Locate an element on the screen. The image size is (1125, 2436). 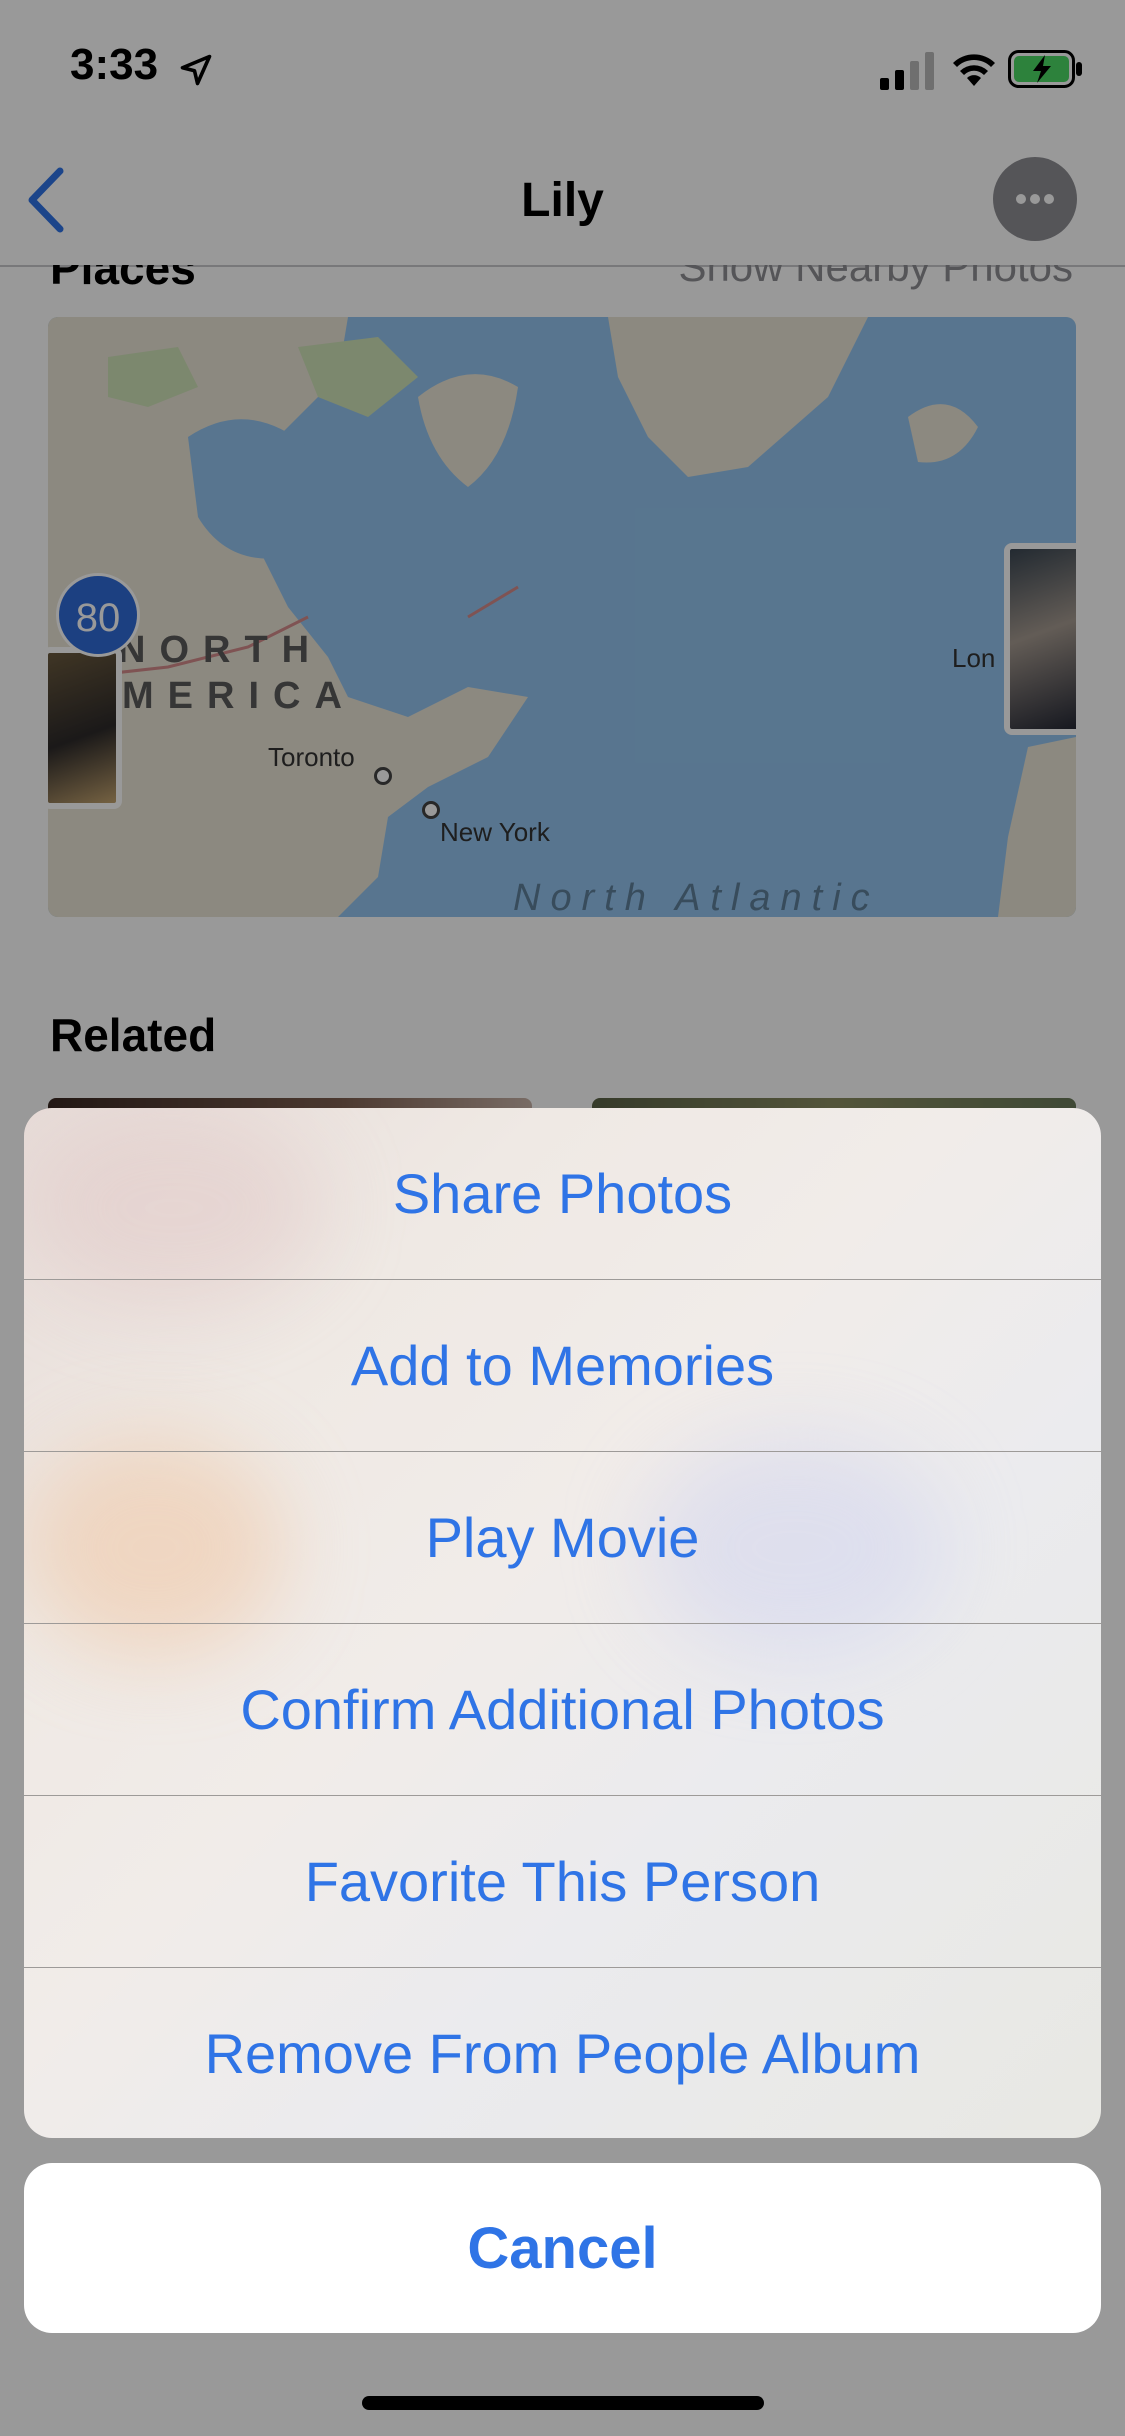
home-indicator is located at coordinates (563, 2403).